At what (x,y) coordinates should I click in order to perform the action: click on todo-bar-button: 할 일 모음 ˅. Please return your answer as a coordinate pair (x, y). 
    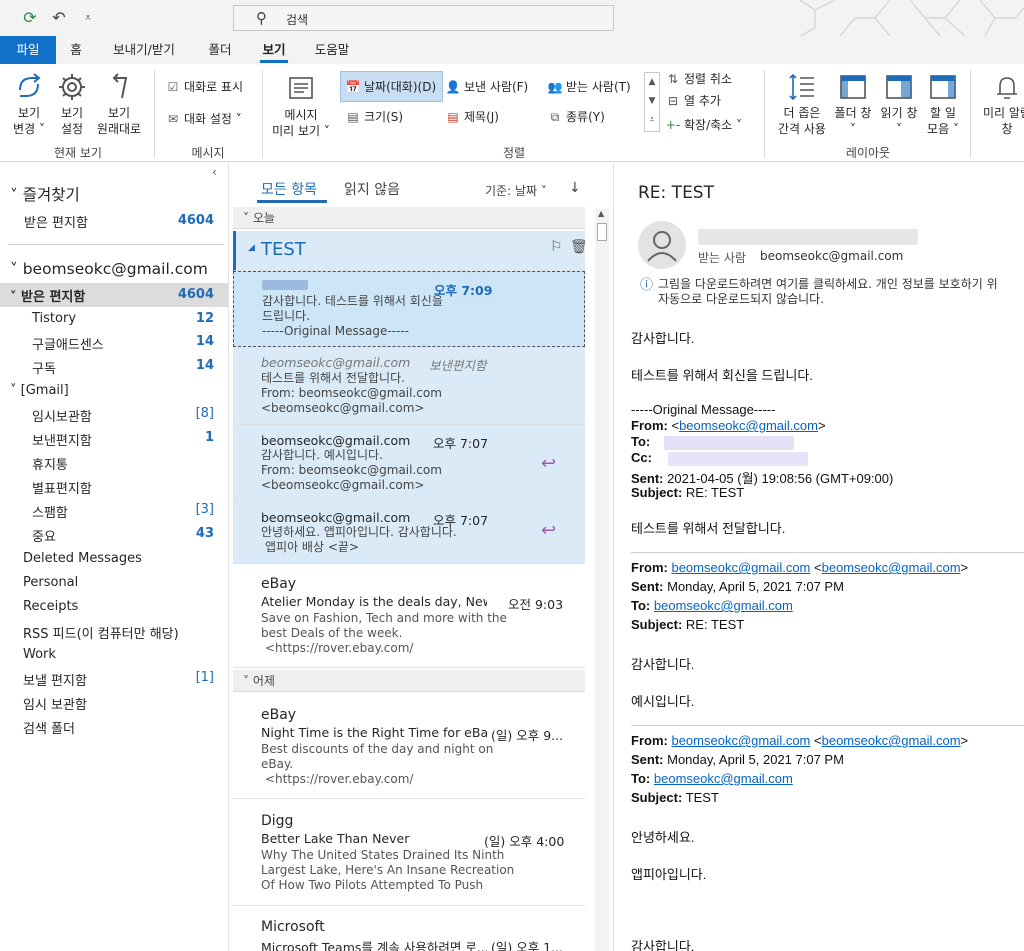
    Looking at the image, I should click on (943, 104).